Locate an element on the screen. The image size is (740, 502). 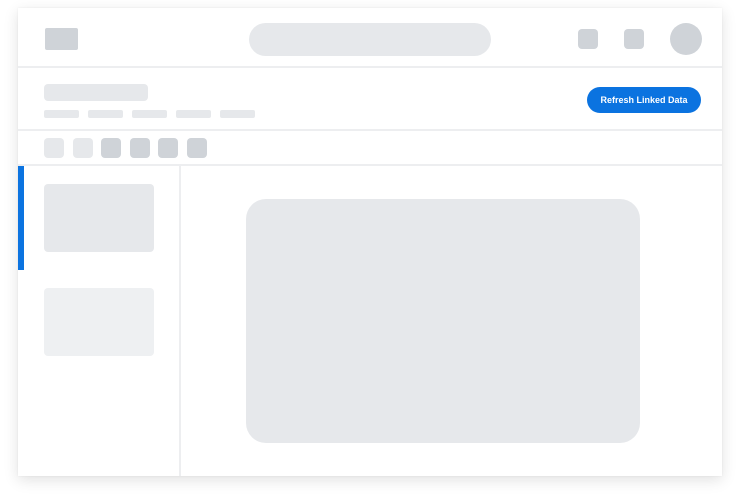
top-header is located at coordinates (370, 38).